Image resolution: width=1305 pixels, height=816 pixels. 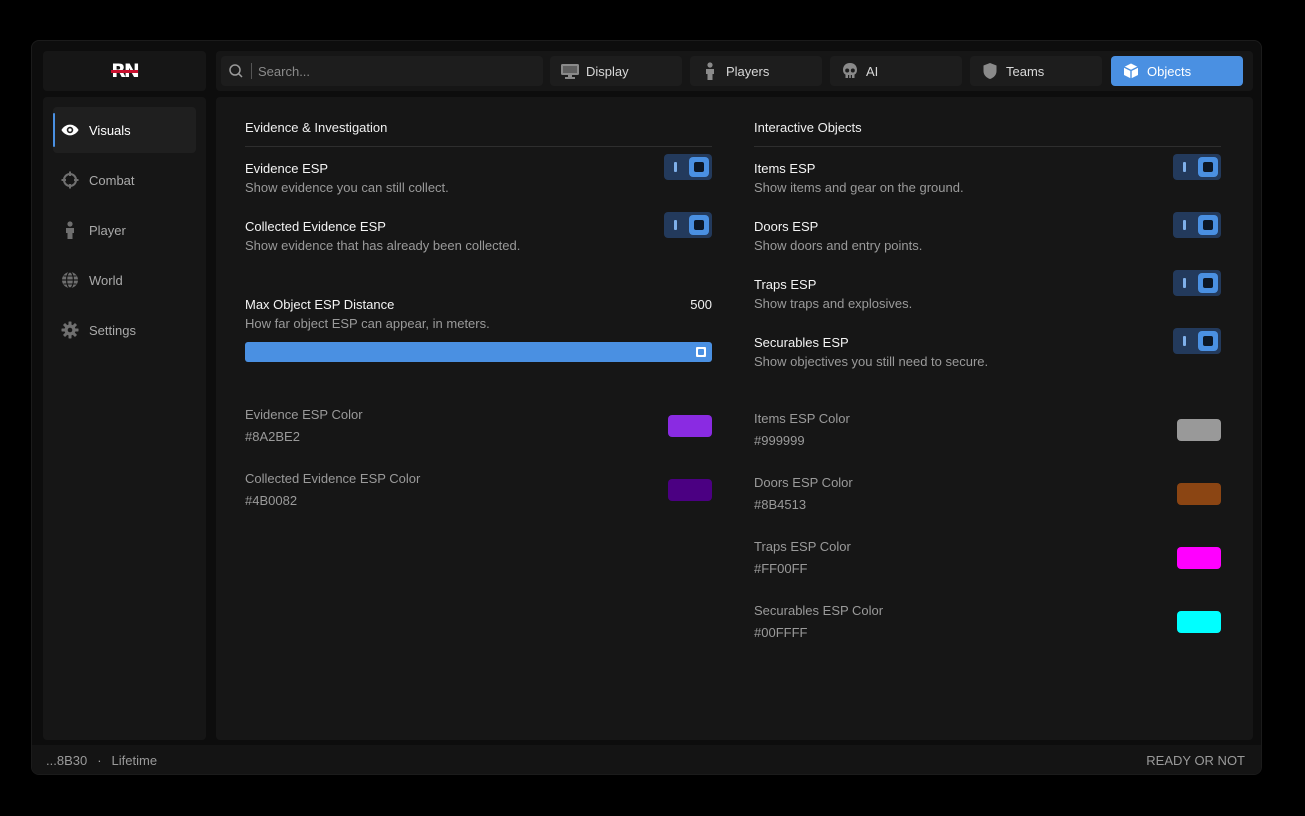 What do you see at coordinates (272, 436) in the screenshot?
I see `color-hex: #8A2BE2` at bounding box center [272, 436].